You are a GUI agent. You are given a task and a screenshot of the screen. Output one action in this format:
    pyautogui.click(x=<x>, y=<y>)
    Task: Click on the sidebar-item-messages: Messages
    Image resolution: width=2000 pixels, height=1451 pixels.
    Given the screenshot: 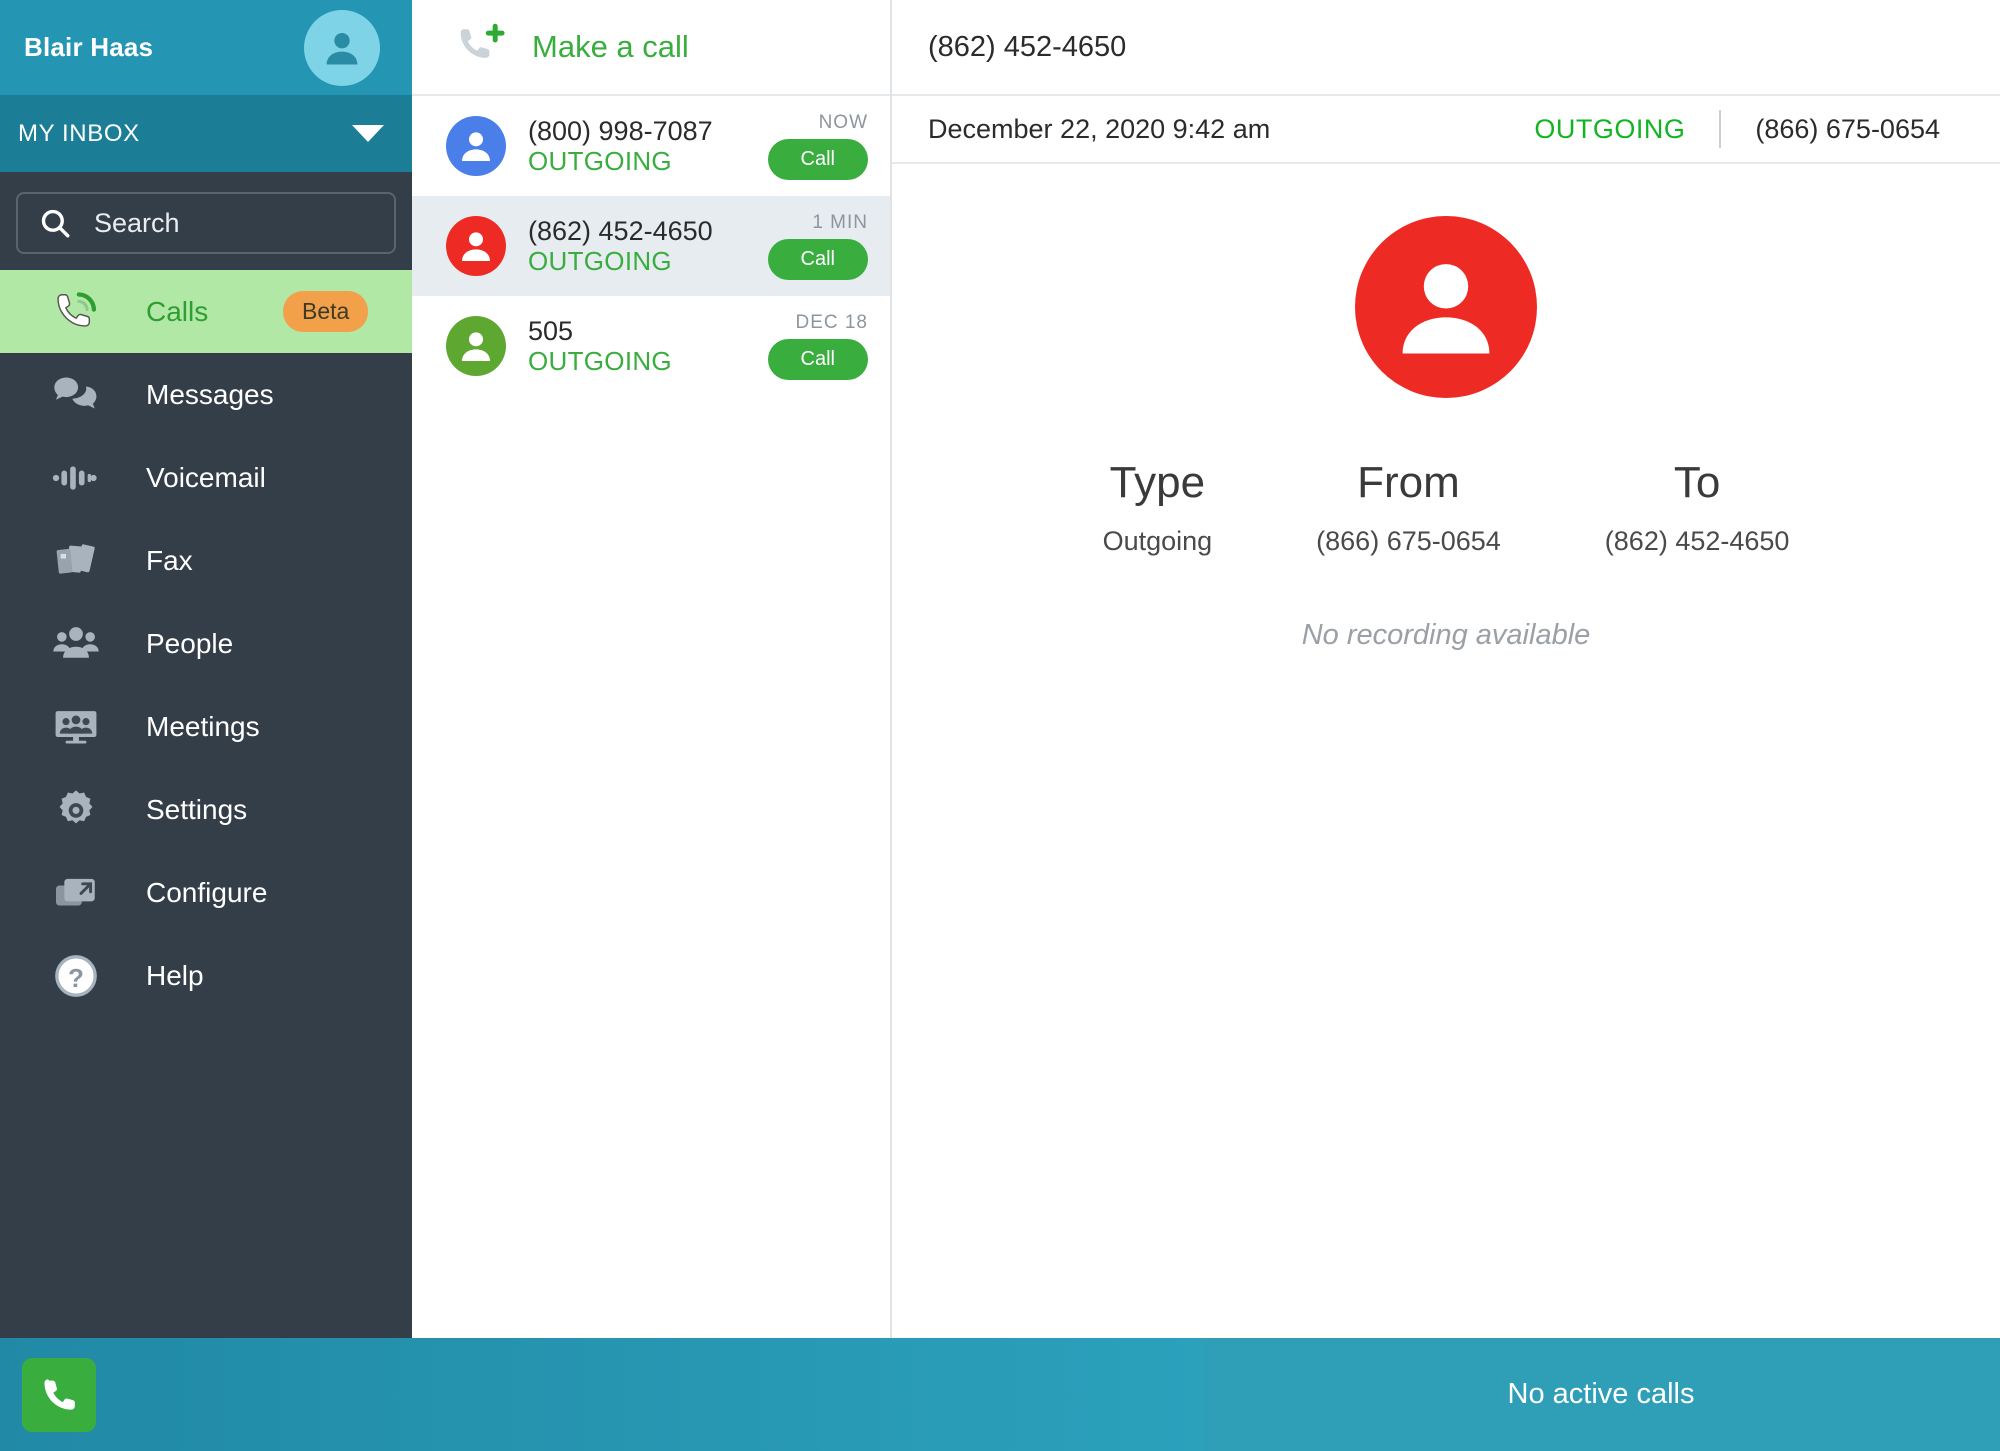 What is the action you would take?
    pyautogui.click(x=206, y=394)
    